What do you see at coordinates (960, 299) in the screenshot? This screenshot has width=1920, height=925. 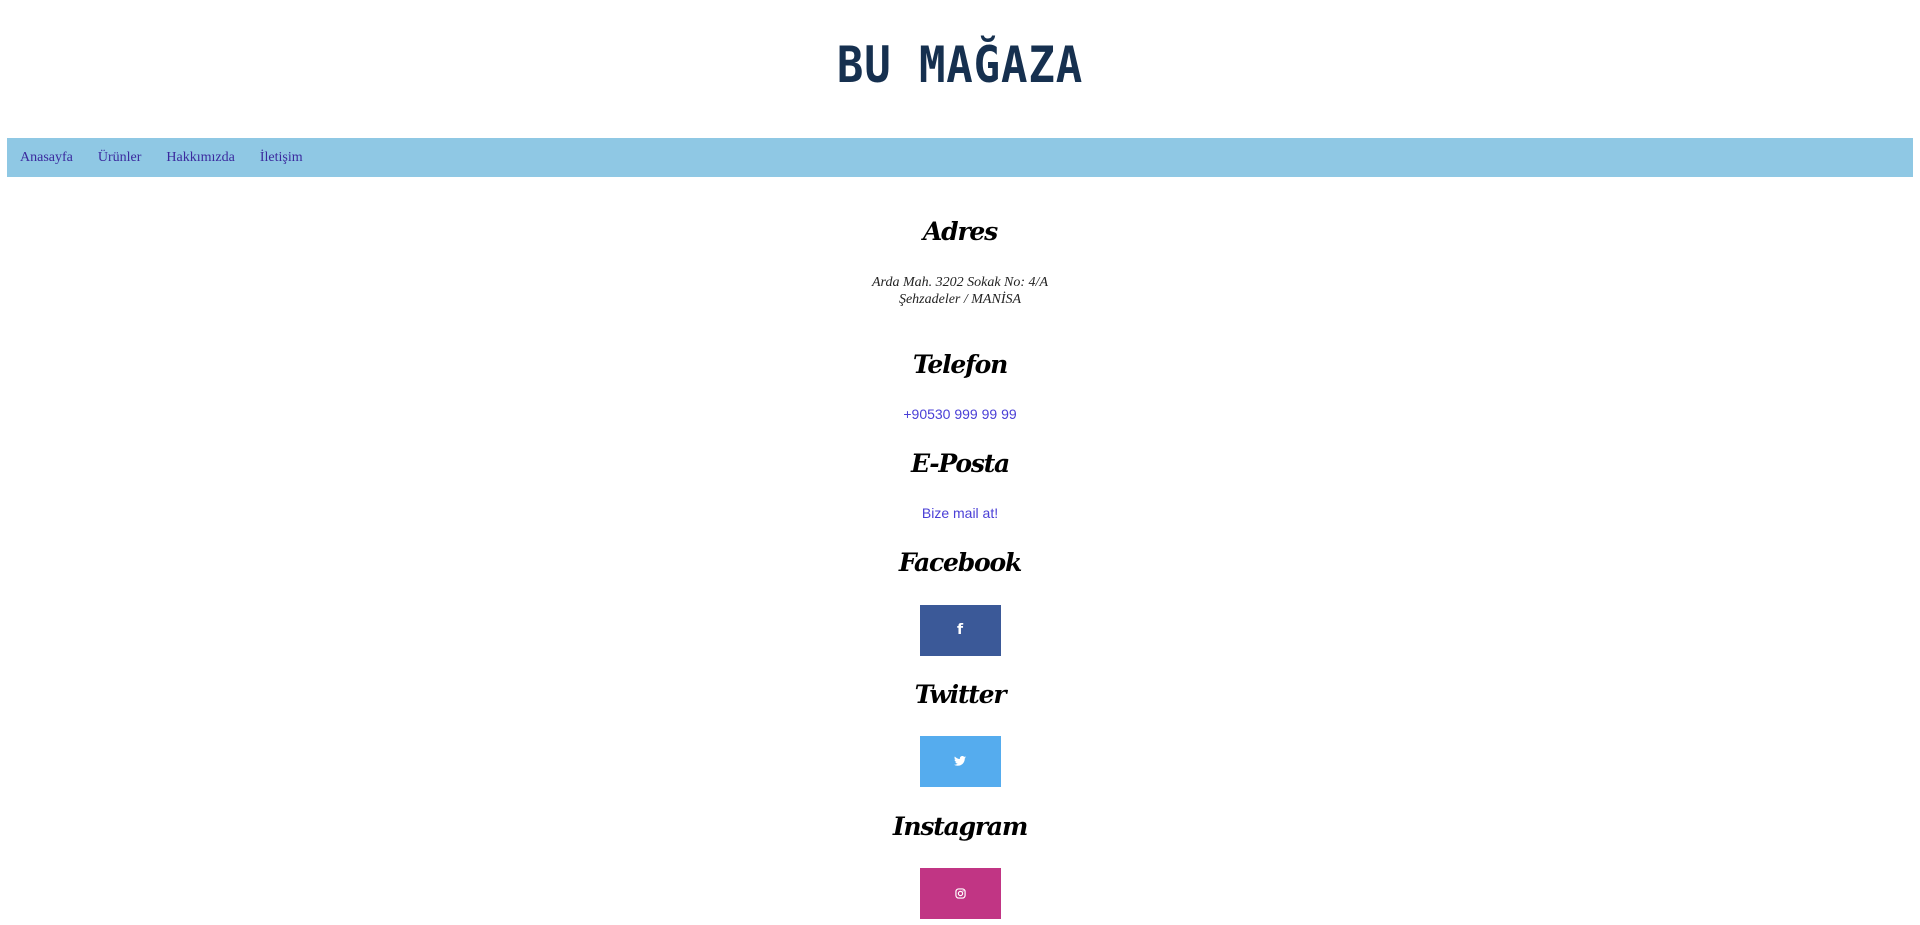 I see `address-line-2: Şehzadeler / MANİSA` at bounding box center [960, 299].